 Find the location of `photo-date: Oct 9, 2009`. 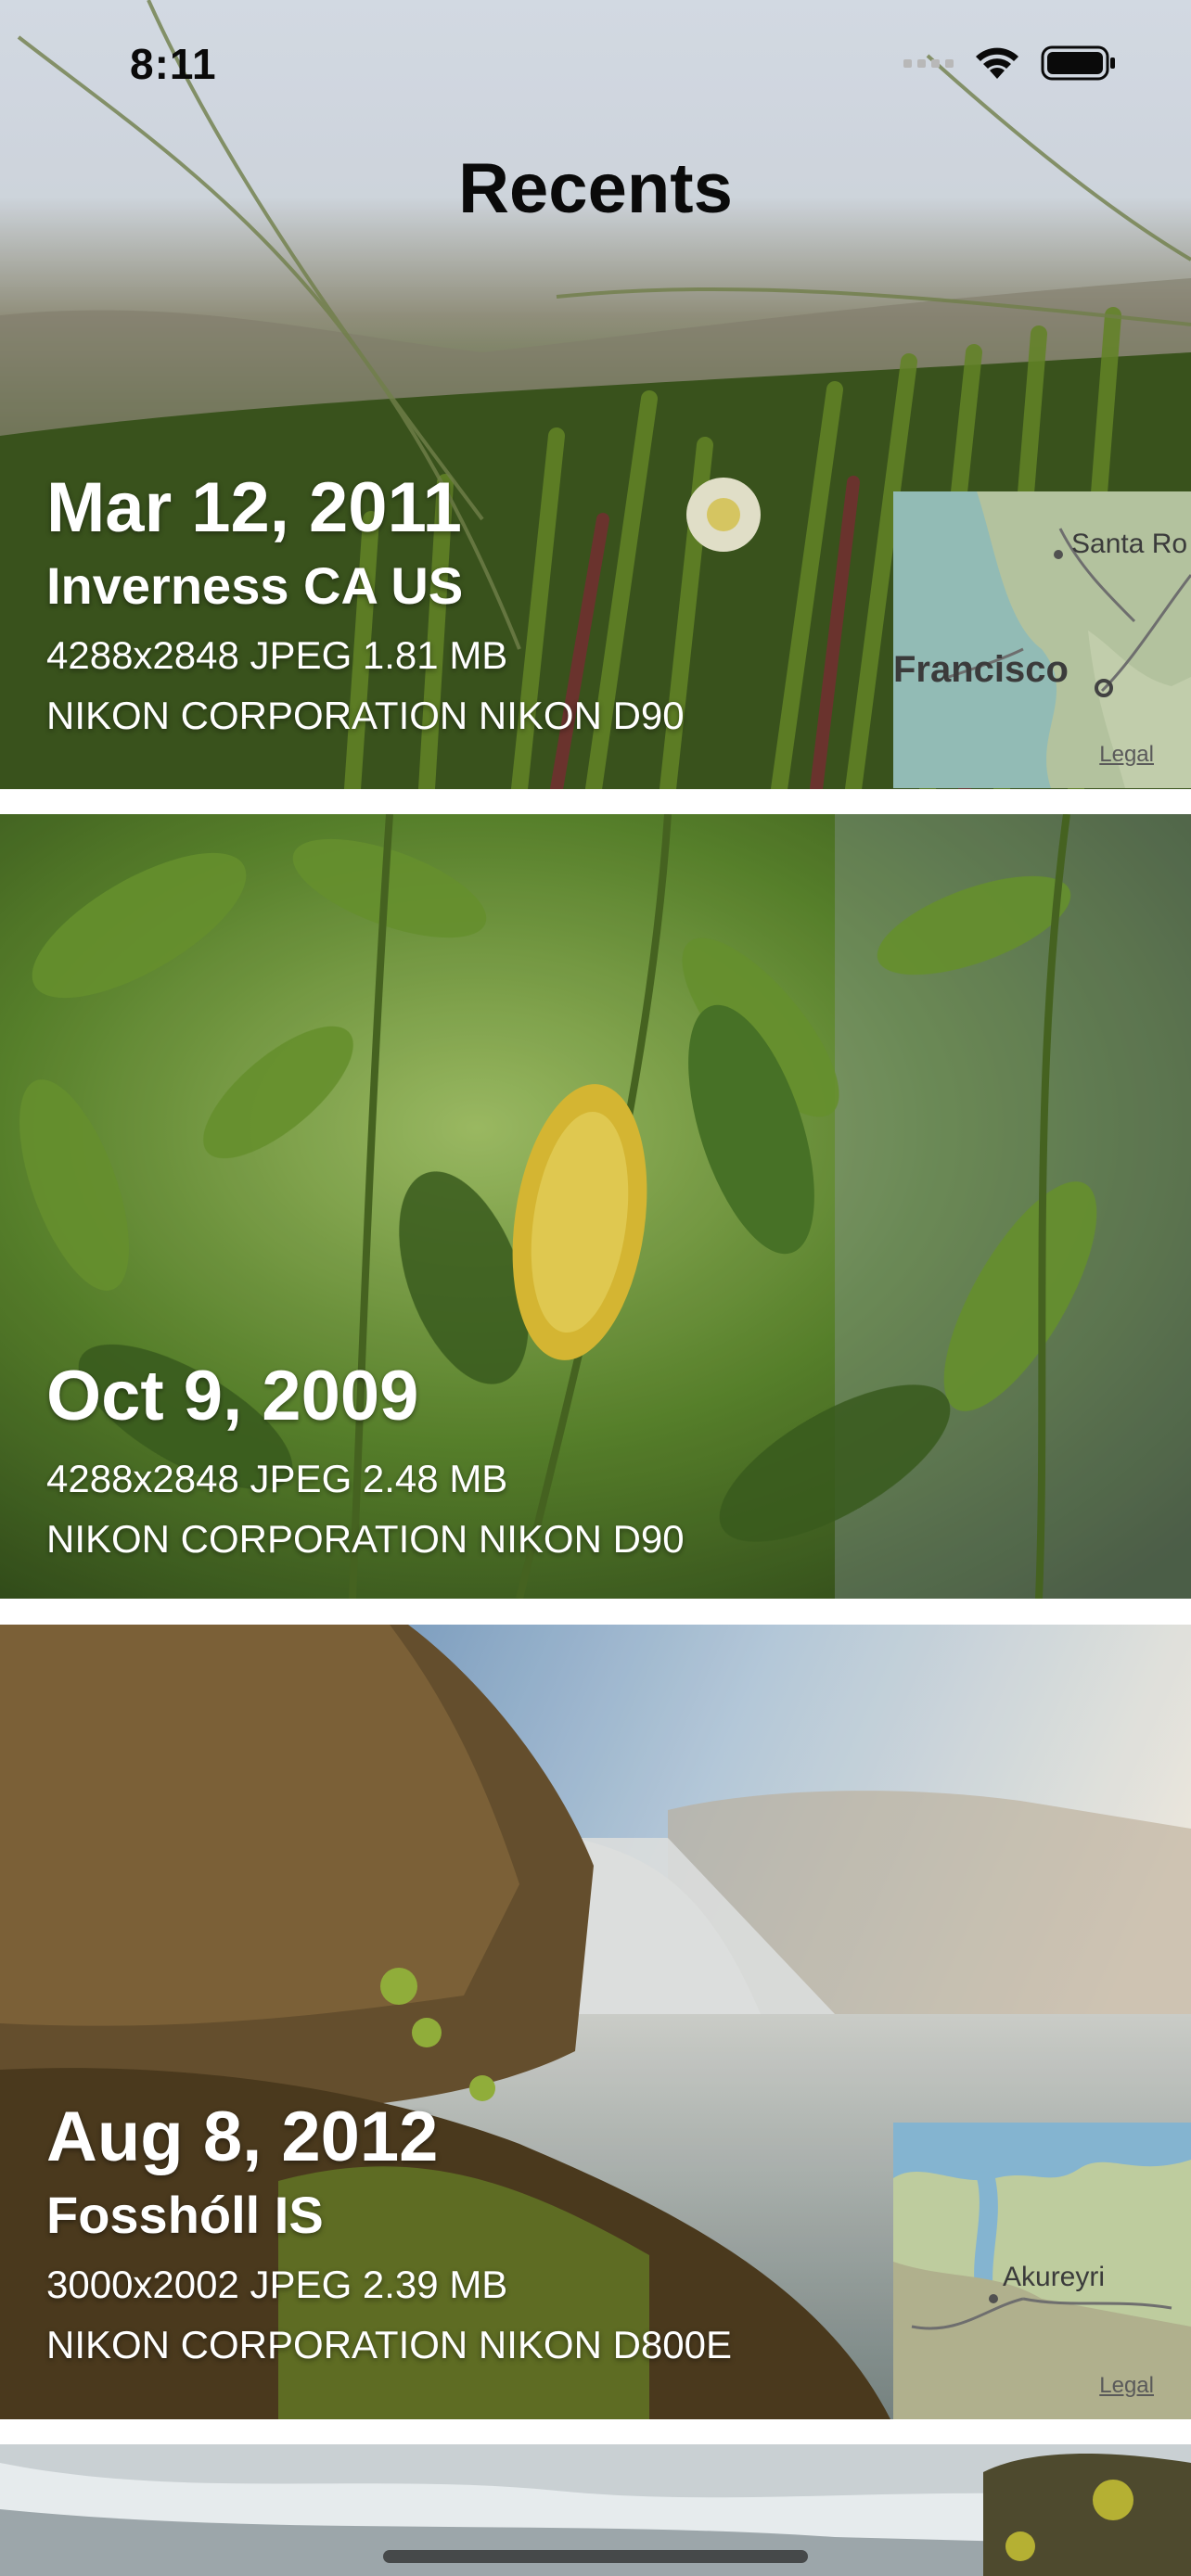

photo-date: Oct 9, 2009 is located at coordinates (232, 1396).